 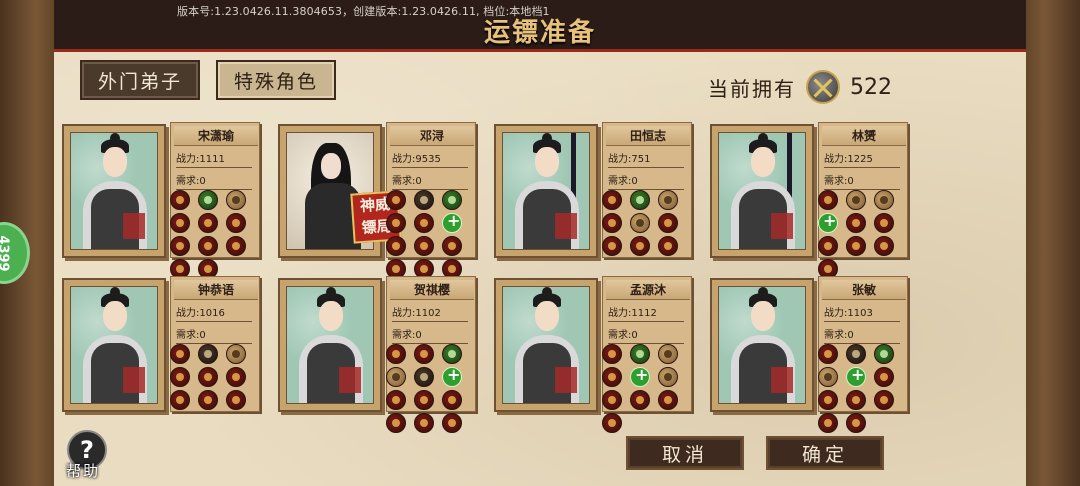 What do you see at coordinates (377, 200) in the screenshot?
I see `character-card: 邓浔 战力:9535 需求:0 神威镖局` at bounding box center [377, 200].